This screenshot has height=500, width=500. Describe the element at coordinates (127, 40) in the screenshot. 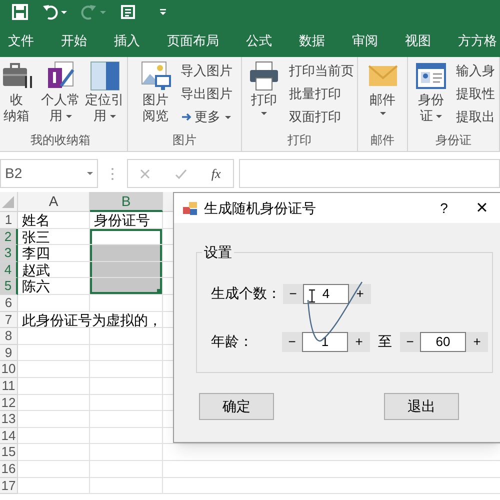

I see `ribbon-tab: 插入` at that location.